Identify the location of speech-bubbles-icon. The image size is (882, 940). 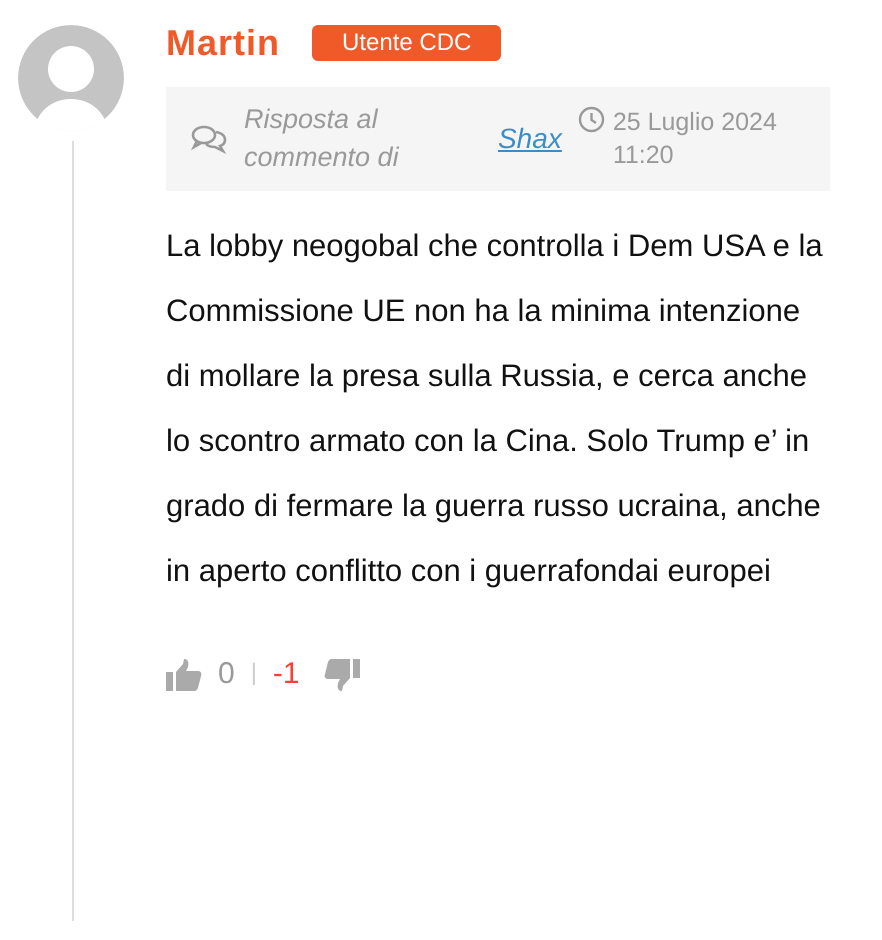
(209, 139).